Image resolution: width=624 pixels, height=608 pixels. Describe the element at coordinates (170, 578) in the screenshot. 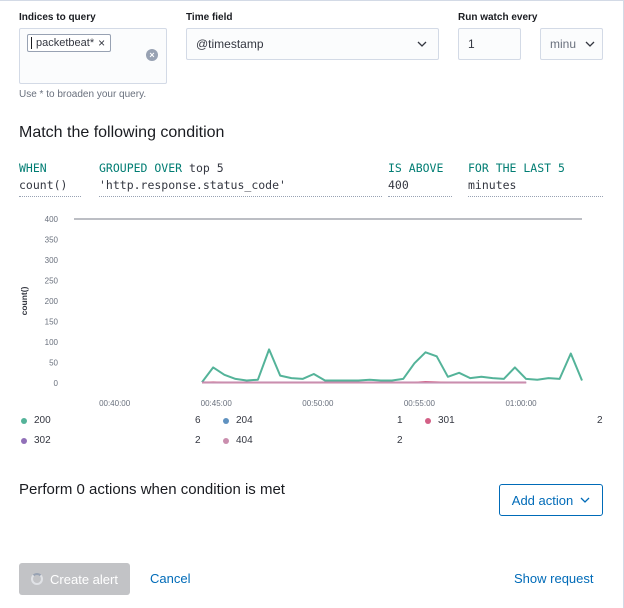

I see `cancel-link: Cancel` at that location.